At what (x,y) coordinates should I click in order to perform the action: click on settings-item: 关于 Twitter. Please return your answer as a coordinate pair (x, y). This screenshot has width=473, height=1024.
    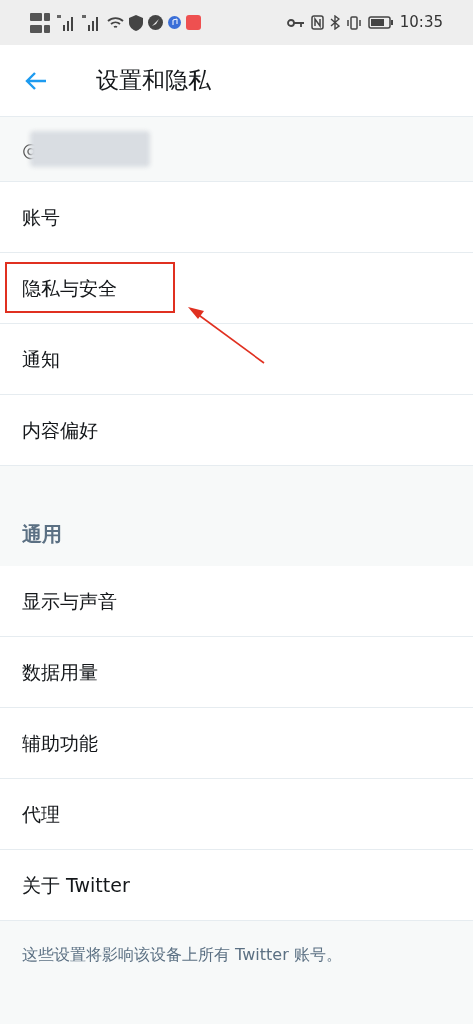
    Looking at the image, I should click on (236, 885).